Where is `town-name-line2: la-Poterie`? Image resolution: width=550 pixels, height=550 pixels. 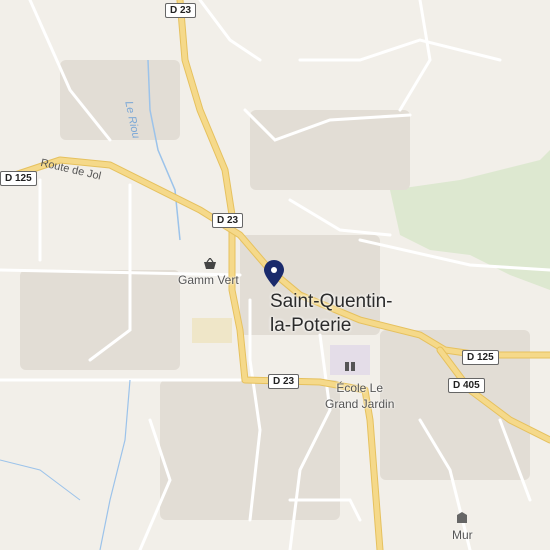
town-name-line2: la-Poterie is located at coordinates (311, 325).